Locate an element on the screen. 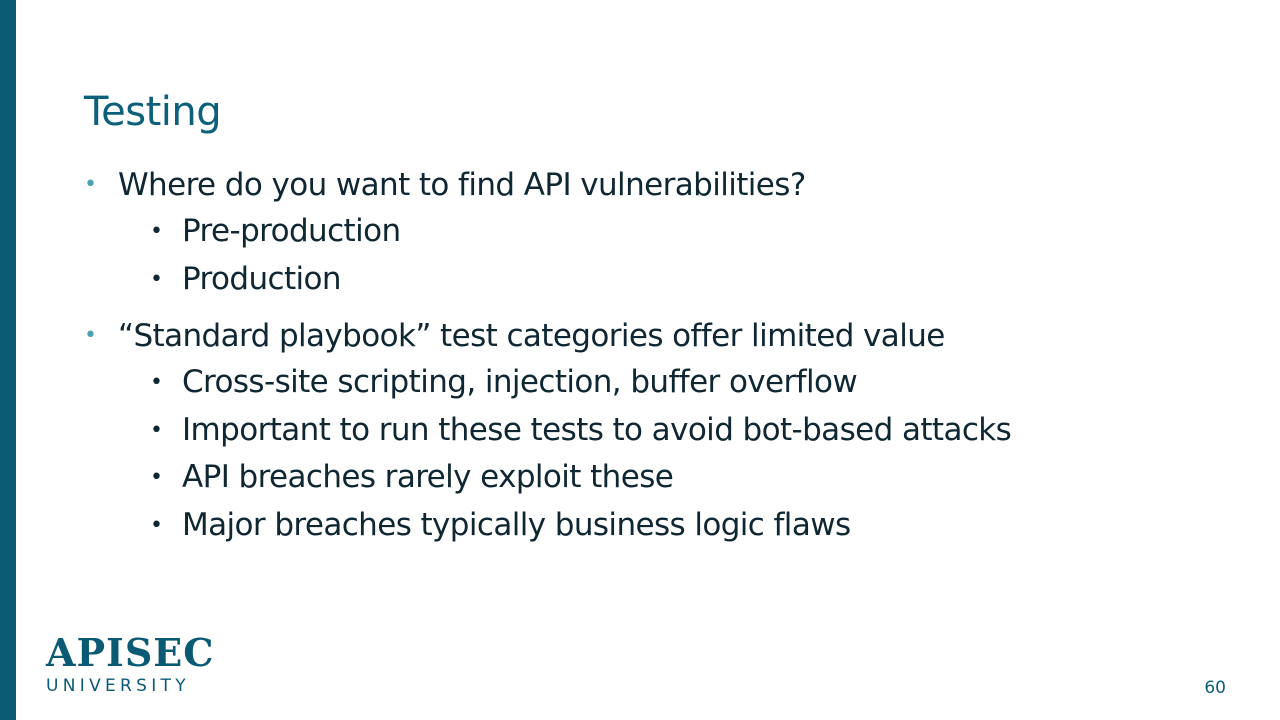 The image size is (1280, 720). sub-bullet-item: • Pre-production is located at coordinates (634, 232).